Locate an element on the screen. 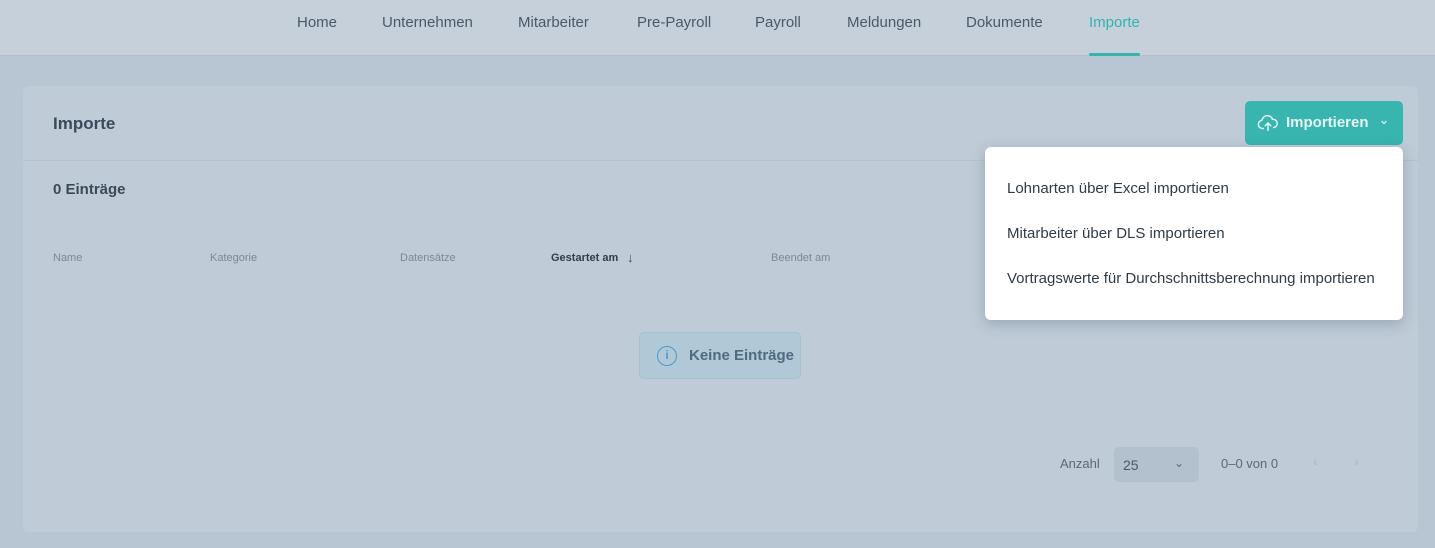 This screenshot has width=1435, height=548. column-header-kategorie: Kategorie is located at coordinates (233, 258).